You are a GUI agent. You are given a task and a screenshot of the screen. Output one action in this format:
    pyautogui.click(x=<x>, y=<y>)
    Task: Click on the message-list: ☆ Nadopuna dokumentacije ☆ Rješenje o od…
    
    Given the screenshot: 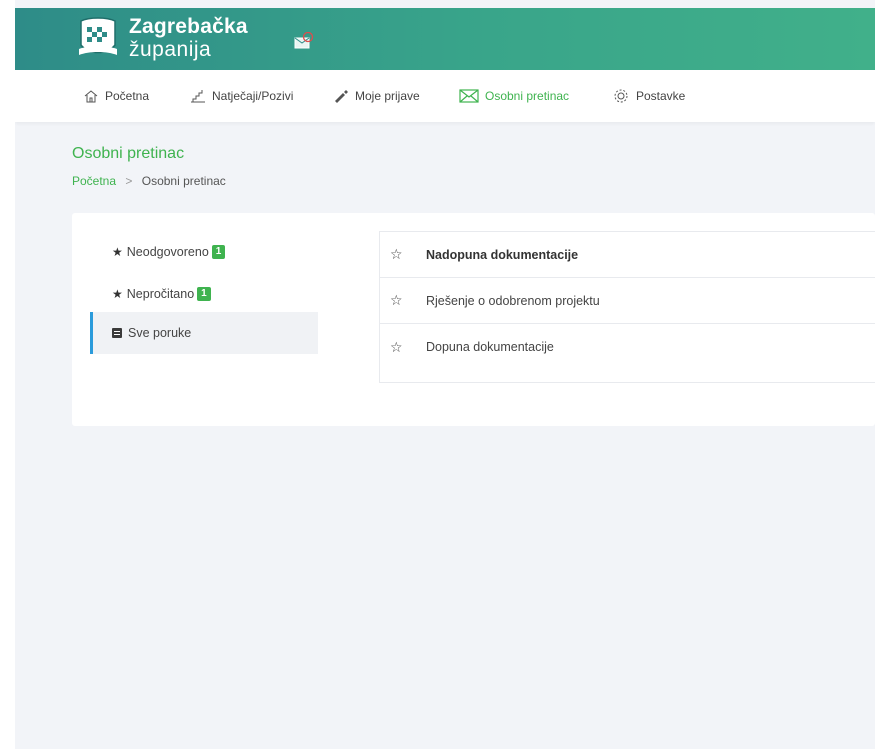 What is the action you would take?
    pyautogui.click(x=627, y=307)
    